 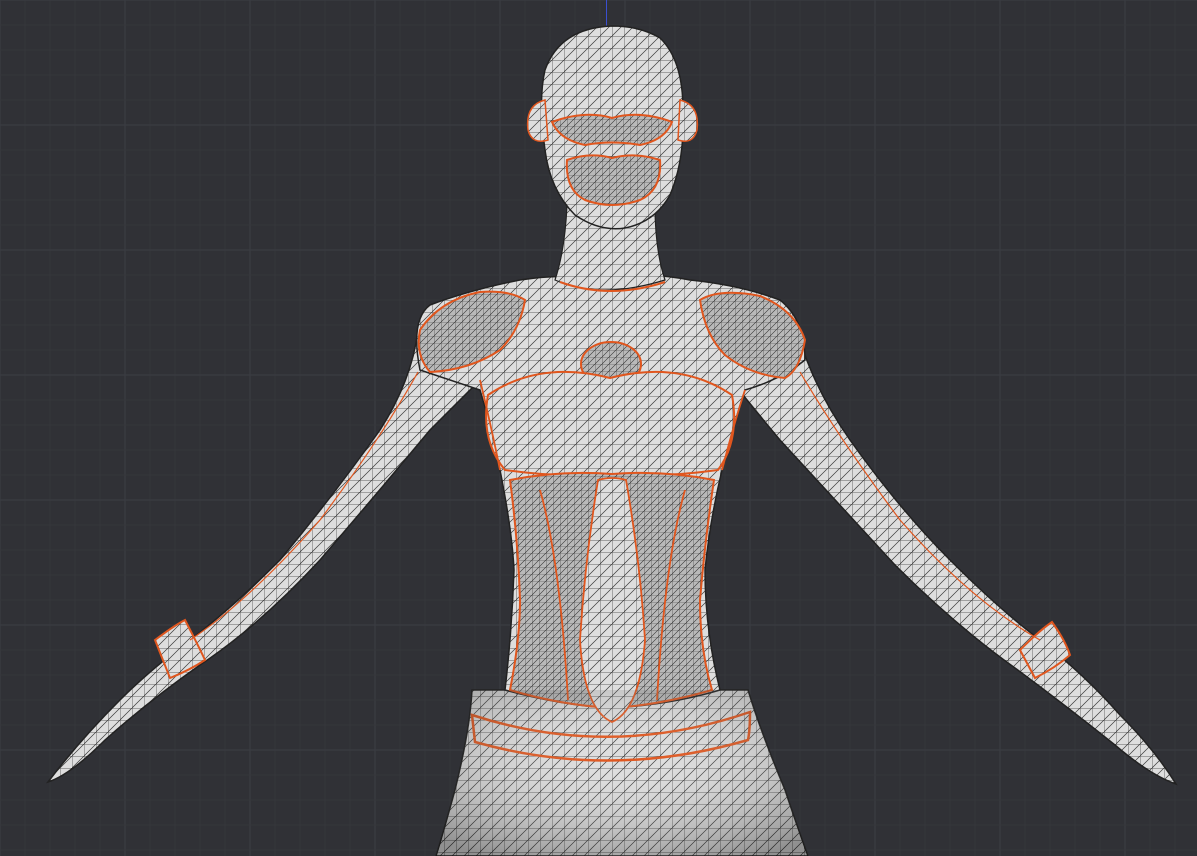 What do you see at coordinates (610, 423) in the screenshot?
I see `chest-plate` at bounding box center [610, 423].